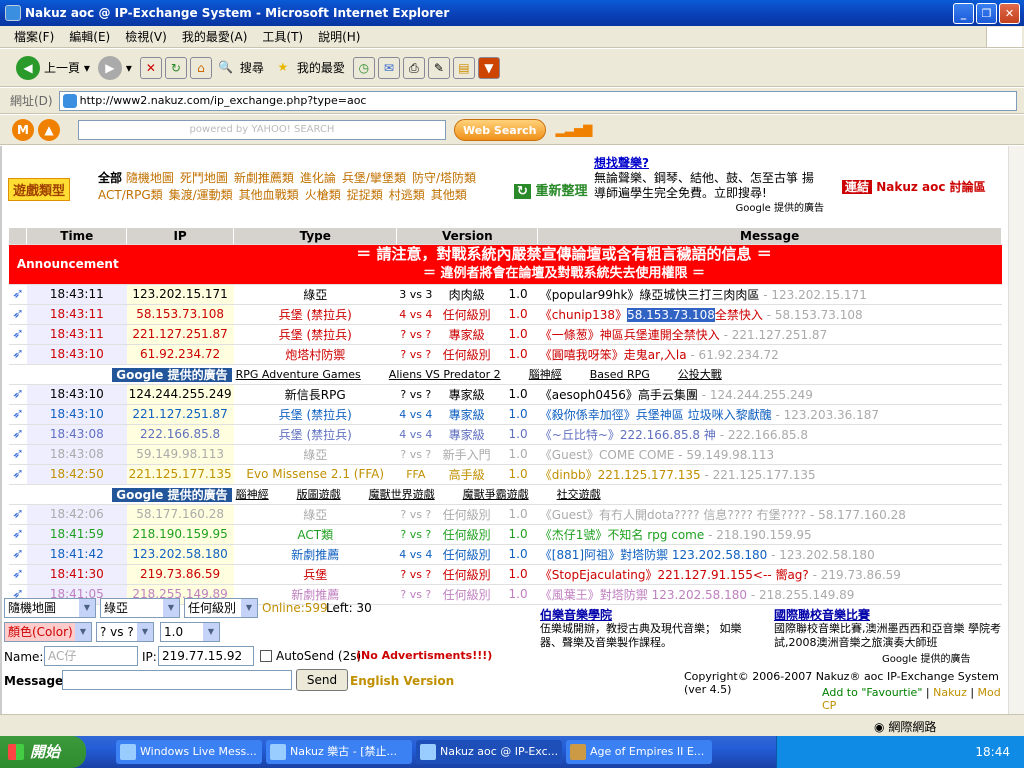 This screenshot has height=768, width=1024. Describe the element at coordinates (204, 178) in the screenshot. I see `category-link: 死鬥地圖` at that location.